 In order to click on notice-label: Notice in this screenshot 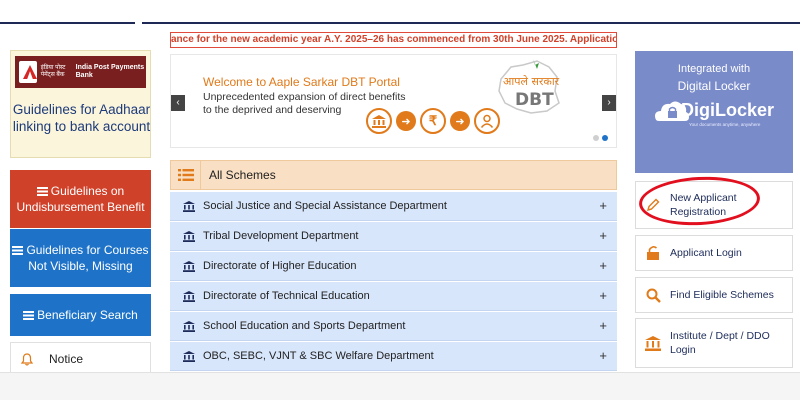, I will do `click(66, 359)`.